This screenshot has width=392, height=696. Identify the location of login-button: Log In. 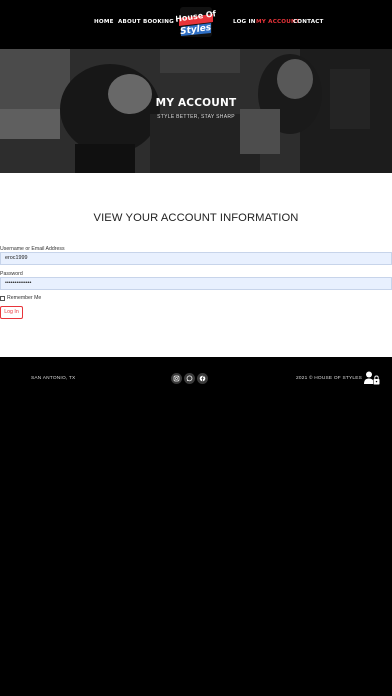
(11, 312).